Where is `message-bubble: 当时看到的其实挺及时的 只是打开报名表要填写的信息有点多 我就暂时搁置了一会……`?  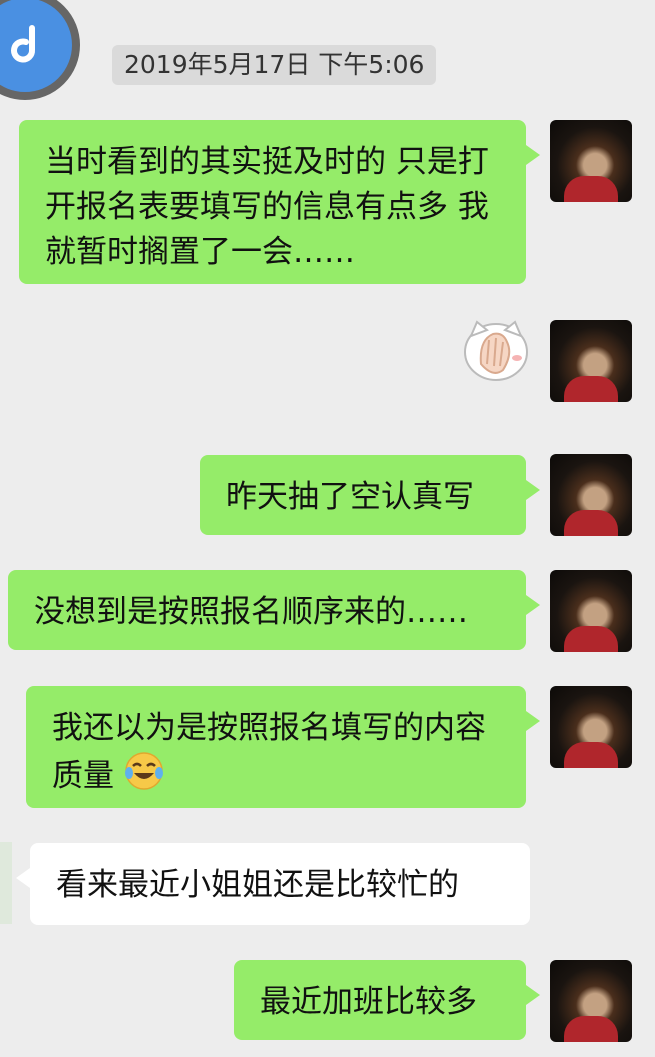
message-bubble: 当时看到的其实挺及时的 只是打开报名表要填写的信息有点多 我就暂时搁置了一会…… is located at coordinates (279, 202).